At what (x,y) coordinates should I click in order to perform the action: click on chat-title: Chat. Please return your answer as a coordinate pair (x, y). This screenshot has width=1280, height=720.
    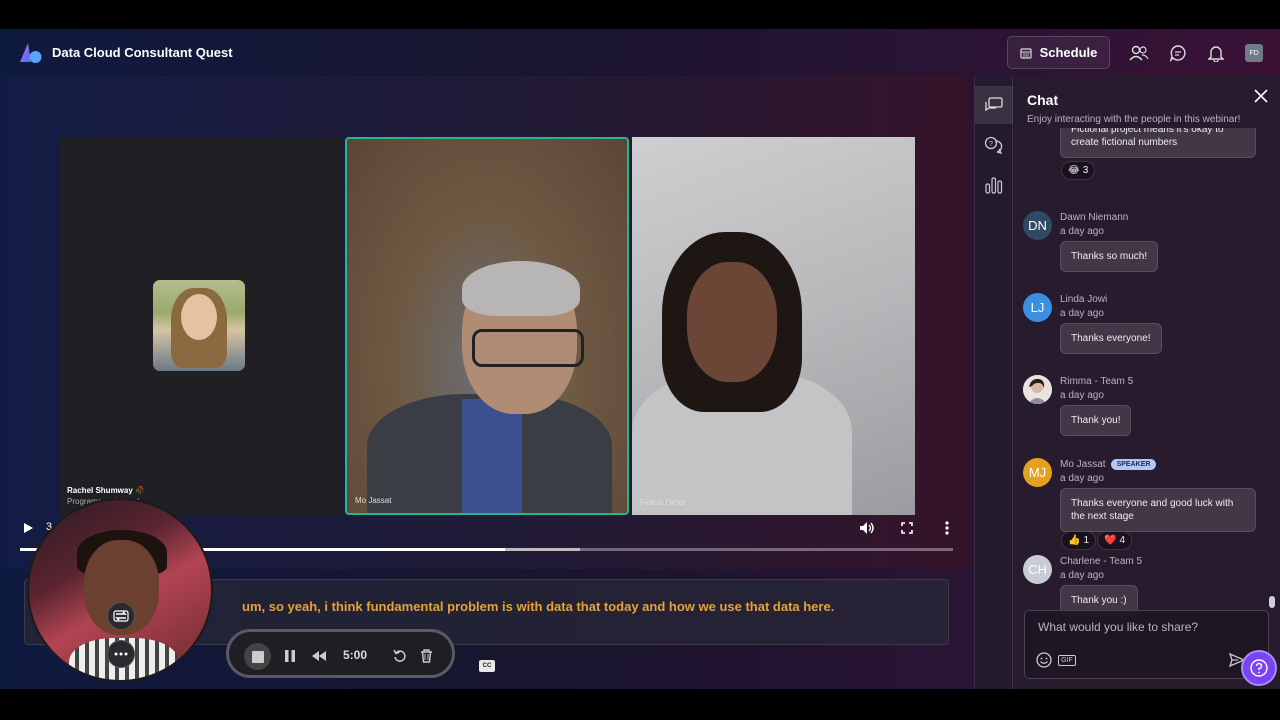
    Looking at the image, I should click on (1043, 100).